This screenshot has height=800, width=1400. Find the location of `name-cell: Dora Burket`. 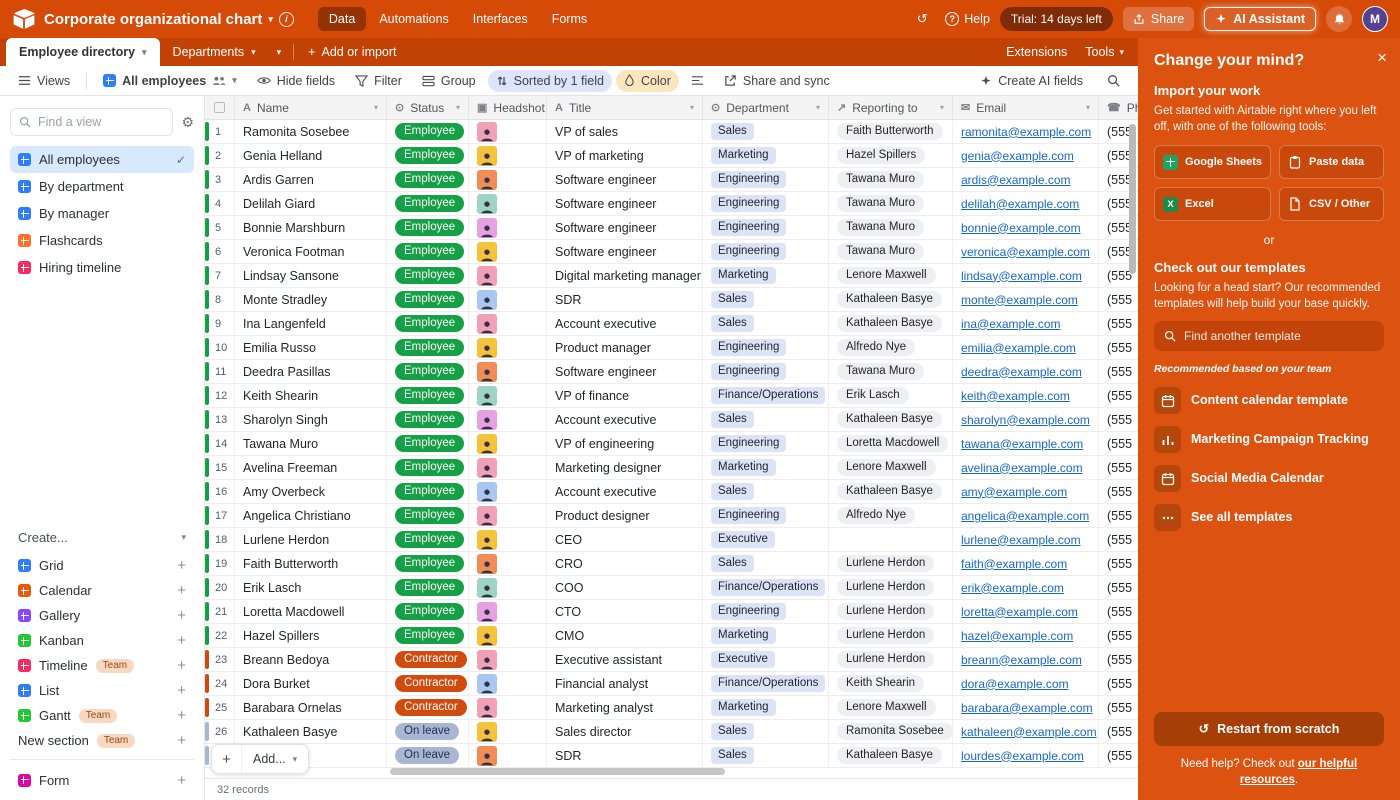

name-cell: Dora Burket is located at coordinates (311, 683).